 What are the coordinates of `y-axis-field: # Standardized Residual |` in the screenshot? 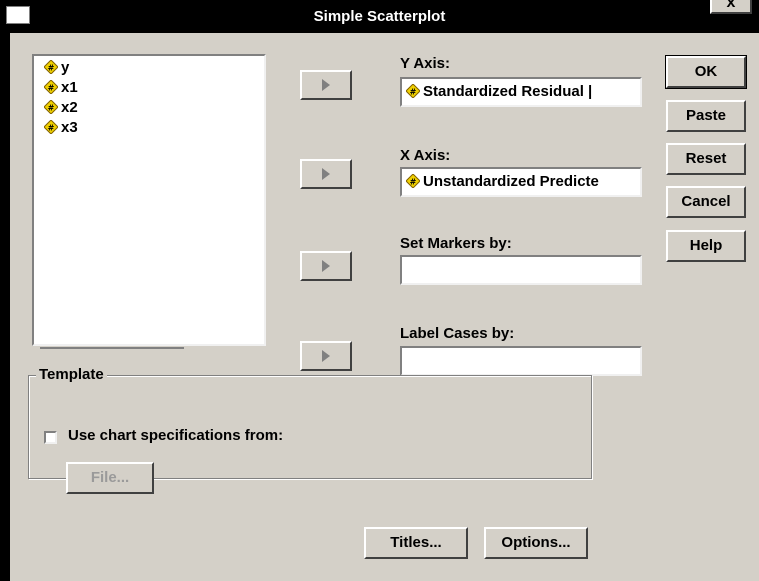 It's located at (521, 92).